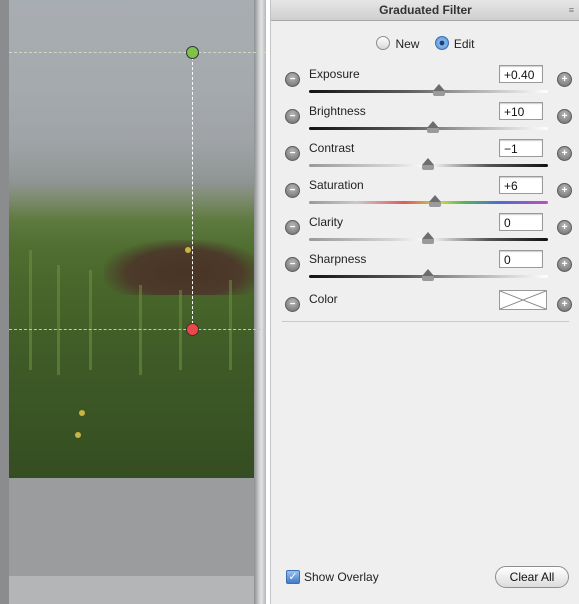 The width and height of the screenshot is (579, 604). I want to click on mode-new-label: New, so click(407, 44).